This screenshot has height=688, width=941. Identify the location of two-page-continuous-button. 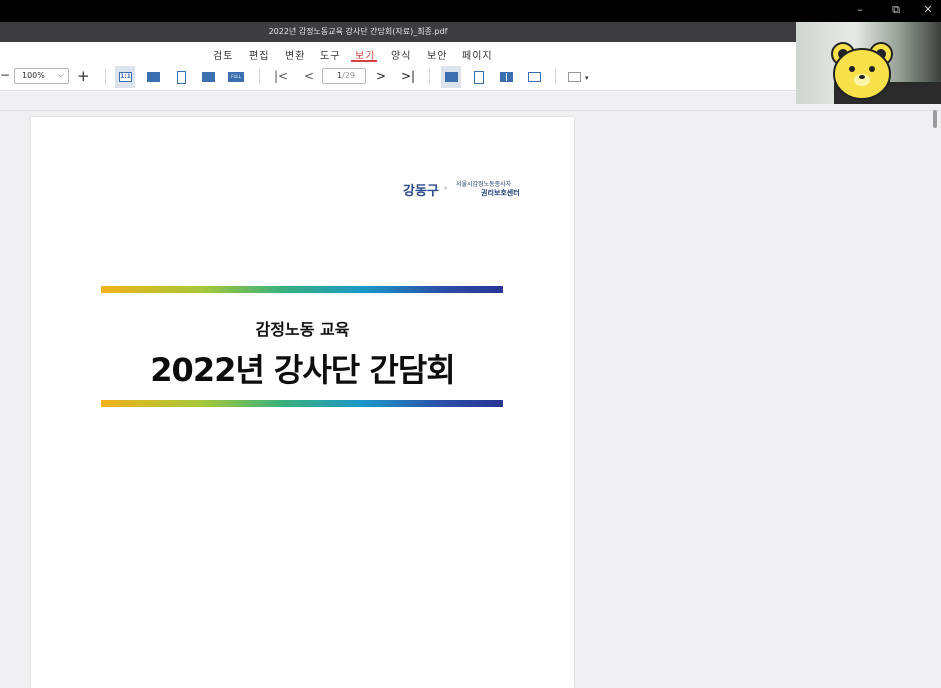
(534, 77).